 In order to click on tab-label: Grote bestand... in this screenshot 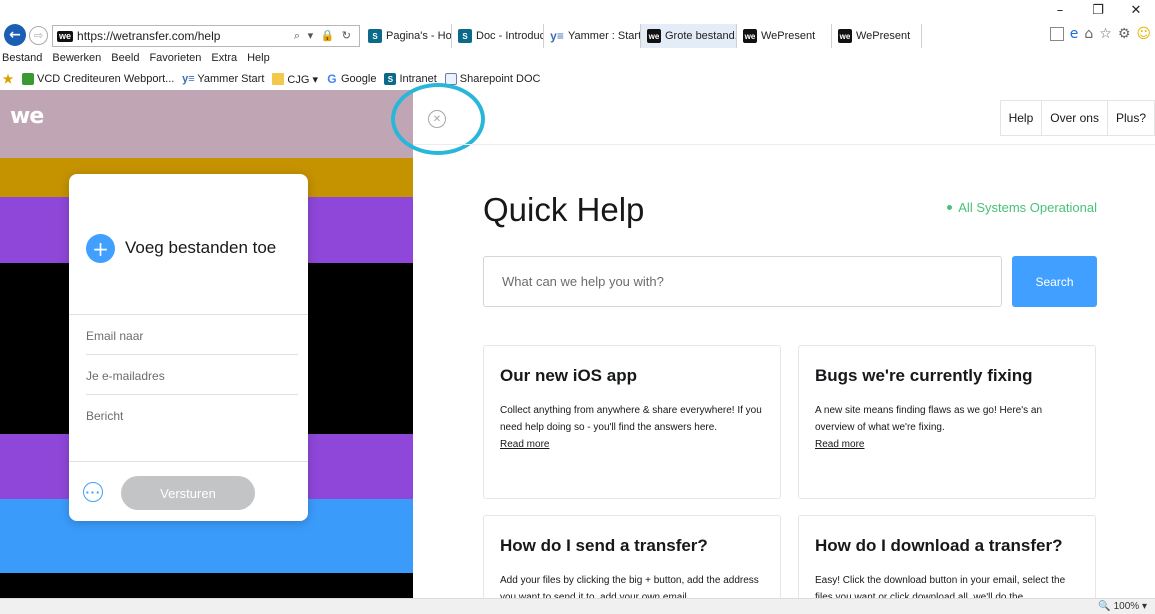, I will do `click(701, 36)`.